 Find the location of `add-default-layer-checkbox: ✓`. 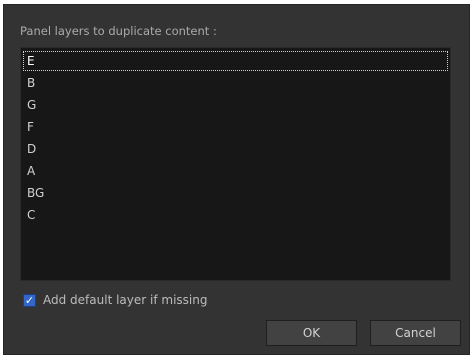

add-default-layer-checkbox: ✓ is located at coordinates (29, 300).